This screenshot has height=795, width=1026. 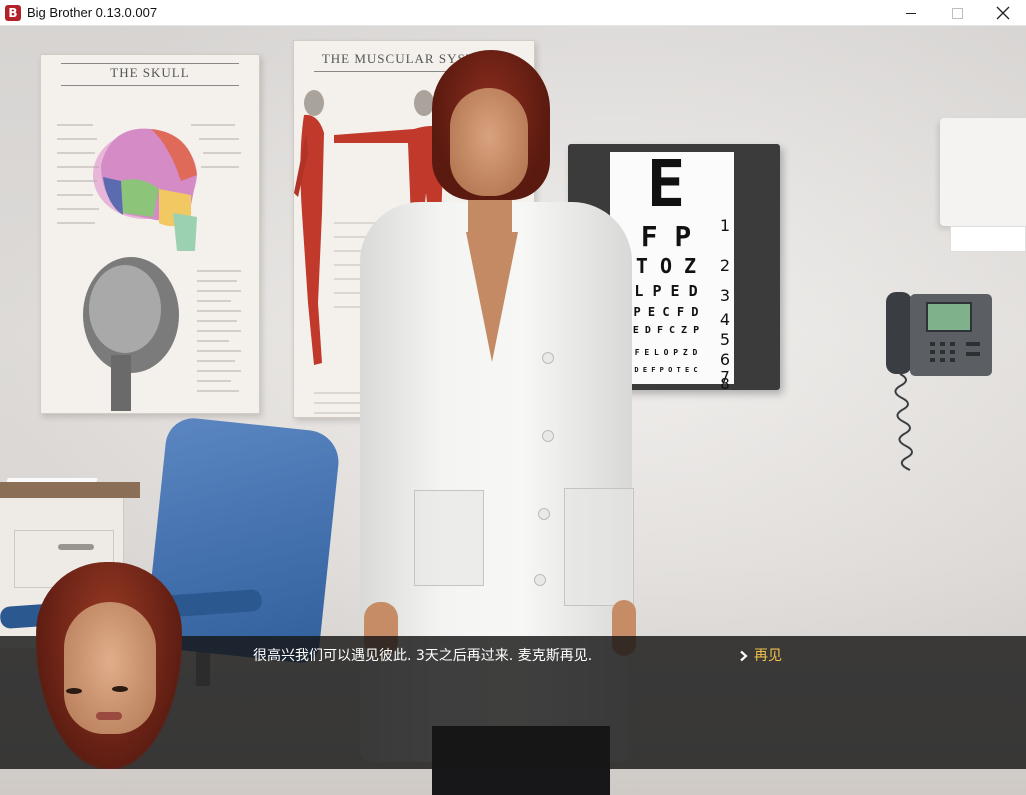 I want to click on close-icon, so click(x=1003, y=13).